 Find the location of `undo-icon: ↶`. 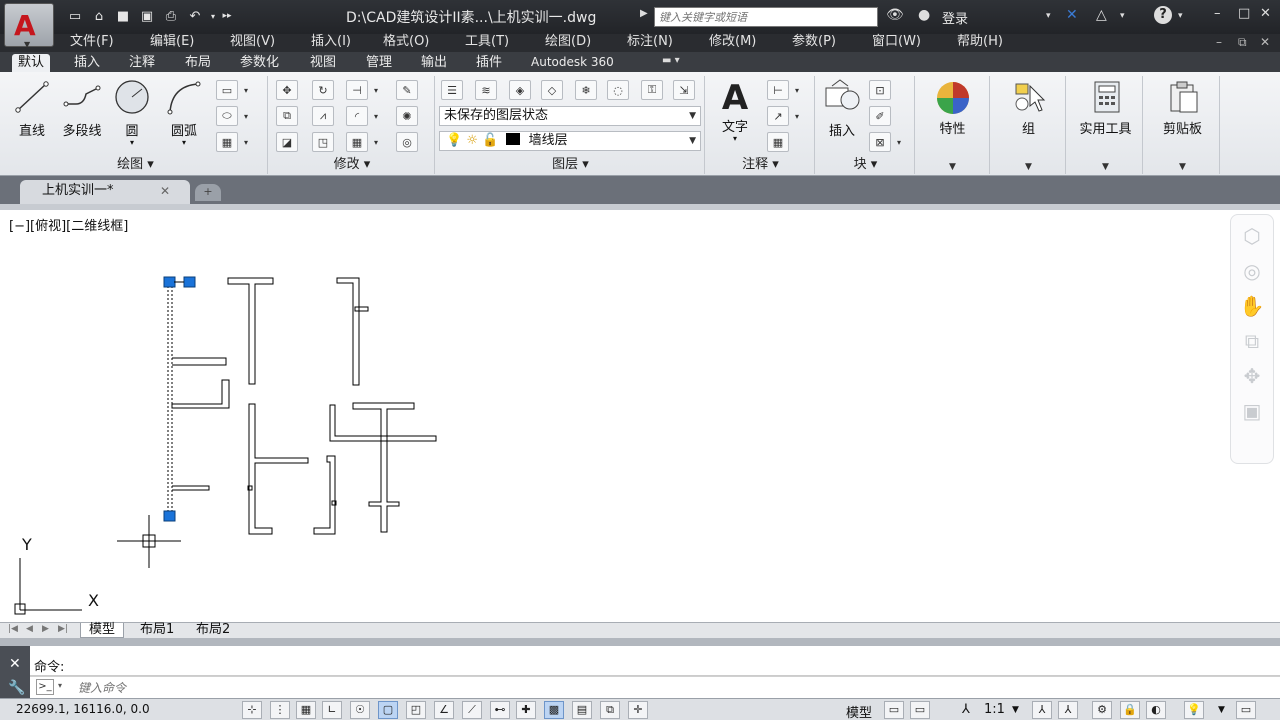

undo-icon: ↶ is located at coordinates (195, 16).